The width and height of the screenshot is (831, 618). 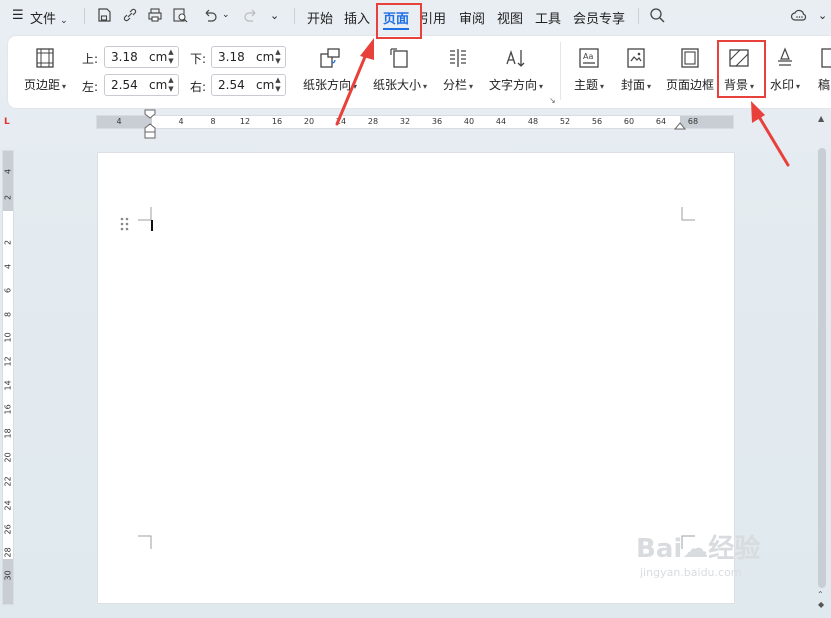 I want to click on scrollbar-thumb, so click(x=822, y=368).